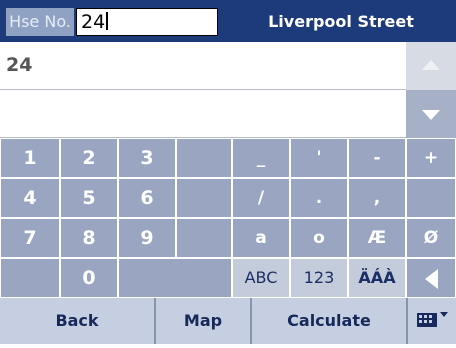 This screenshot has height=348, width=456. I want to click on bottom-bar: Back Map Calculate, so click(228, 321).